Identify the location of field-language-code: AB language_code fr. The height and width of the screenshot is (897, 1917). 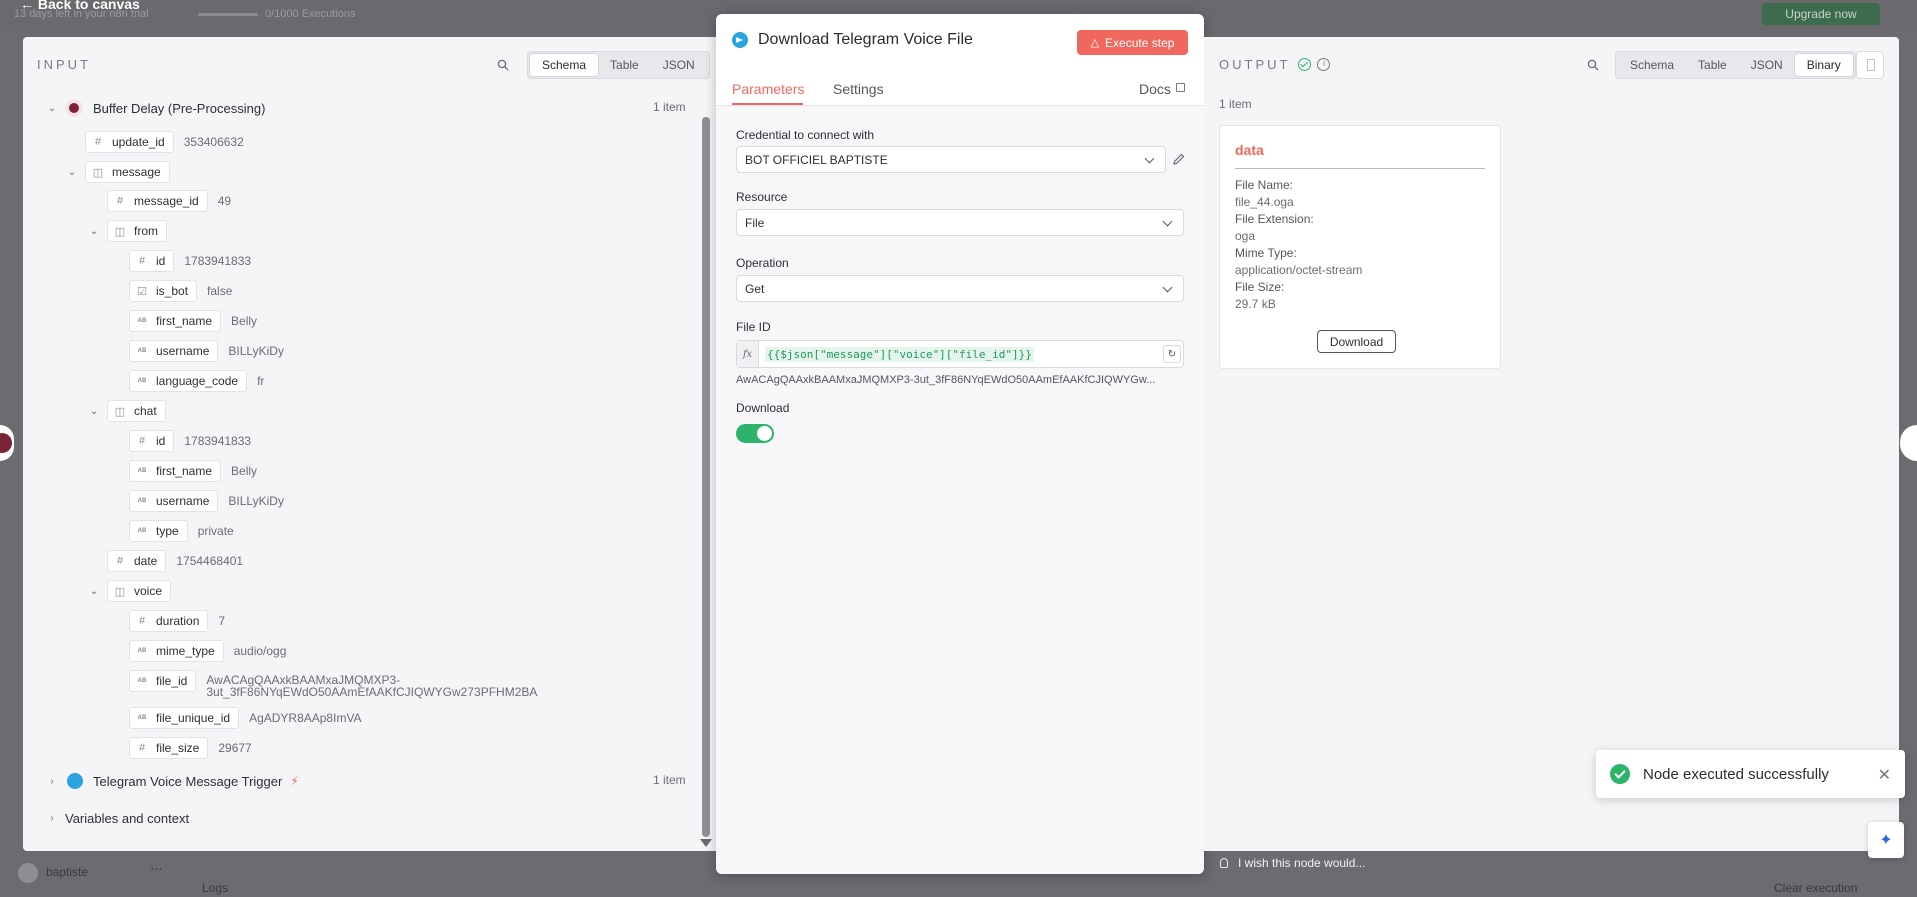
(196, 381).